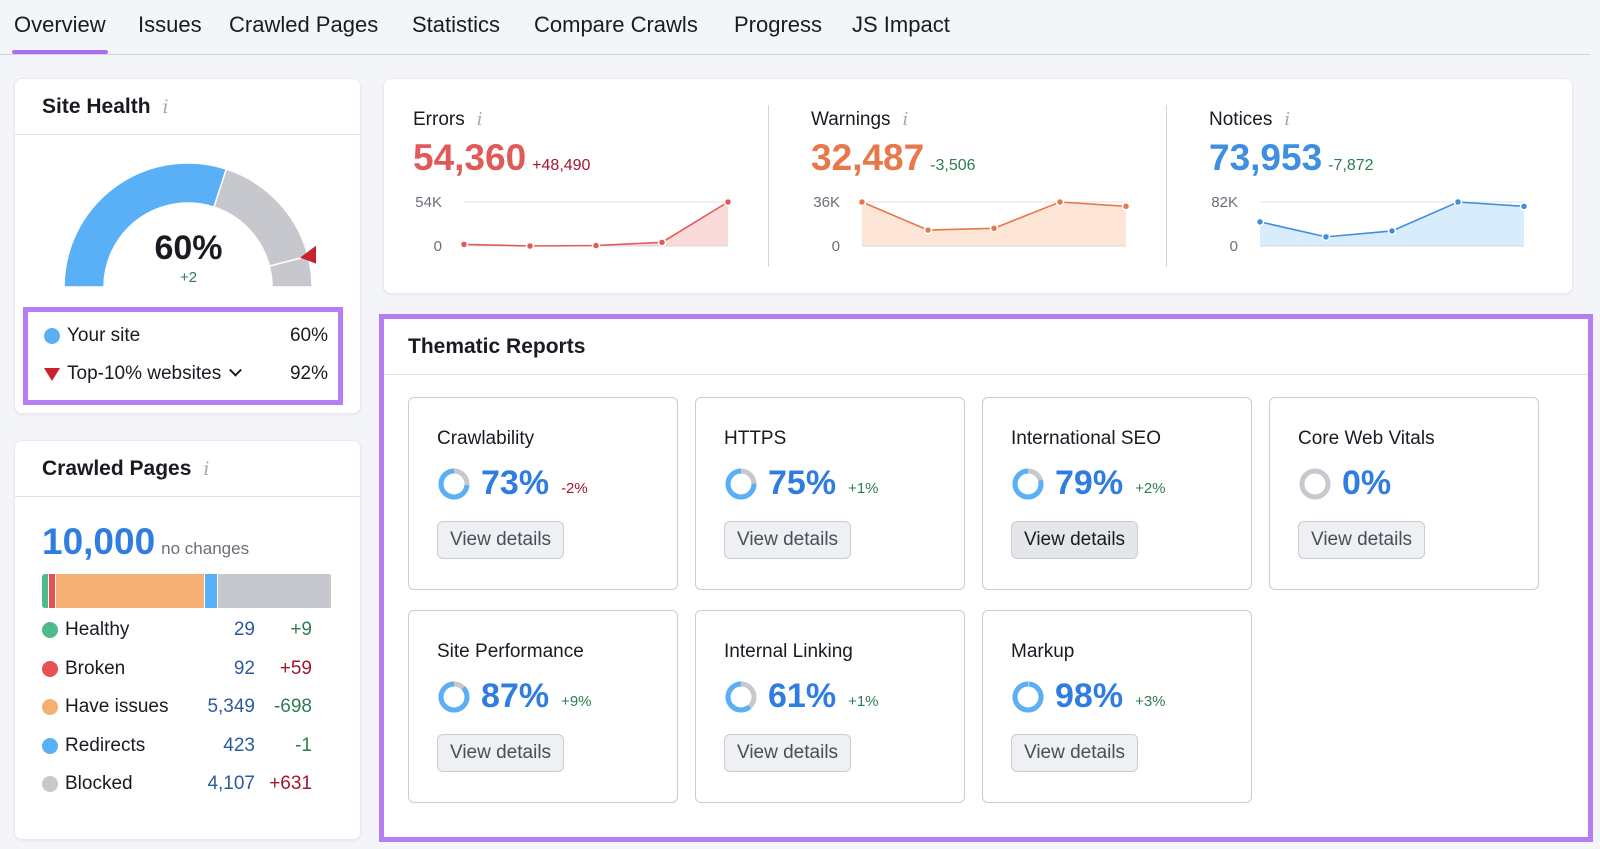  Describe the element at coordinates (295, 668) in the screenshot. I see `stat-change: +59` at that location.